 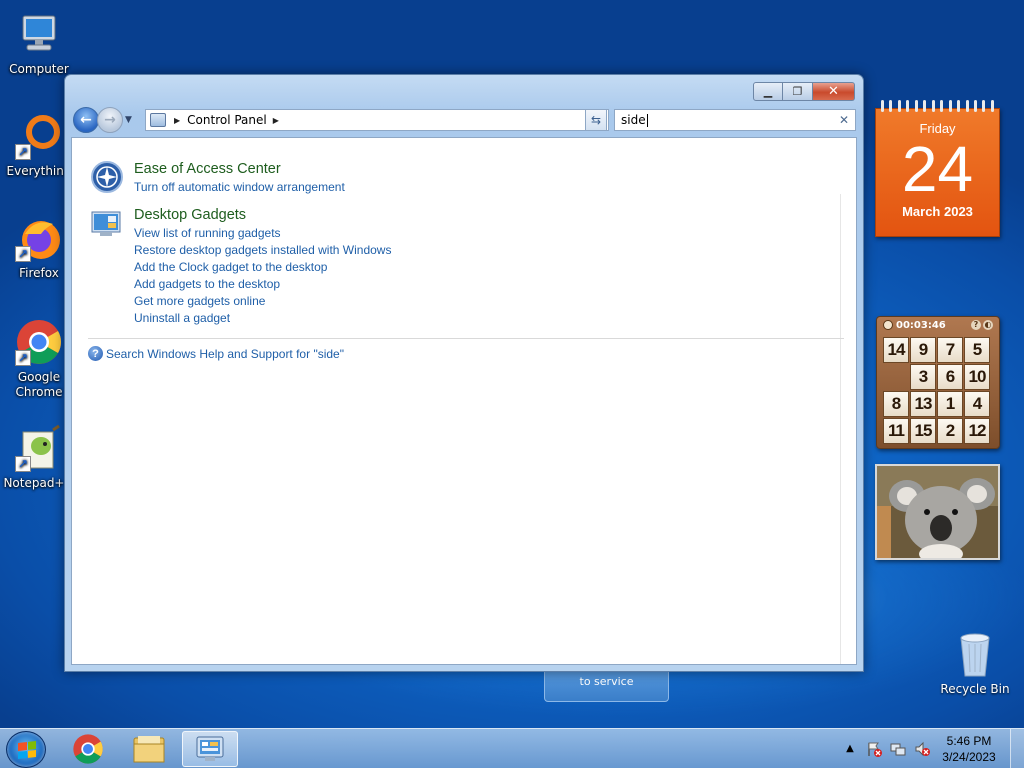 I want to click on slideshow-gadget, so click(x=937, y=512).